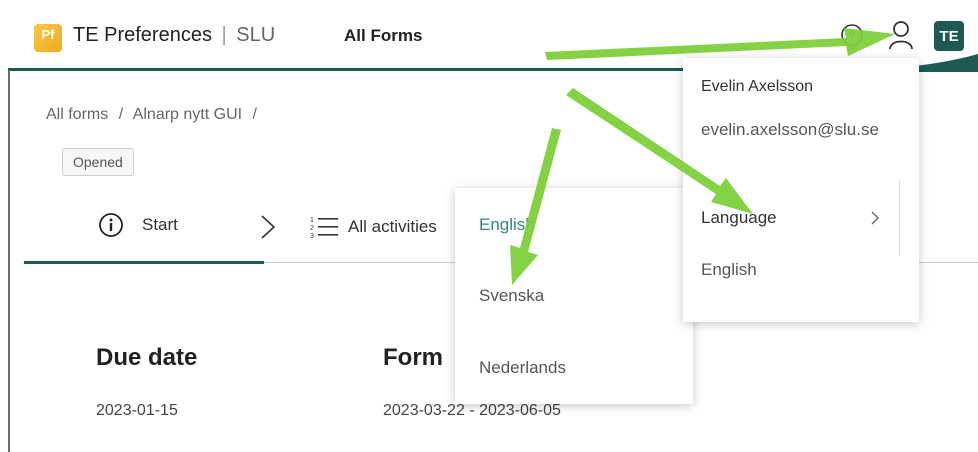  What do you see at coordinates (392, 227) in the screenshot?
I see `tab-all-activities: All activities` at bounding box center [392, 227].